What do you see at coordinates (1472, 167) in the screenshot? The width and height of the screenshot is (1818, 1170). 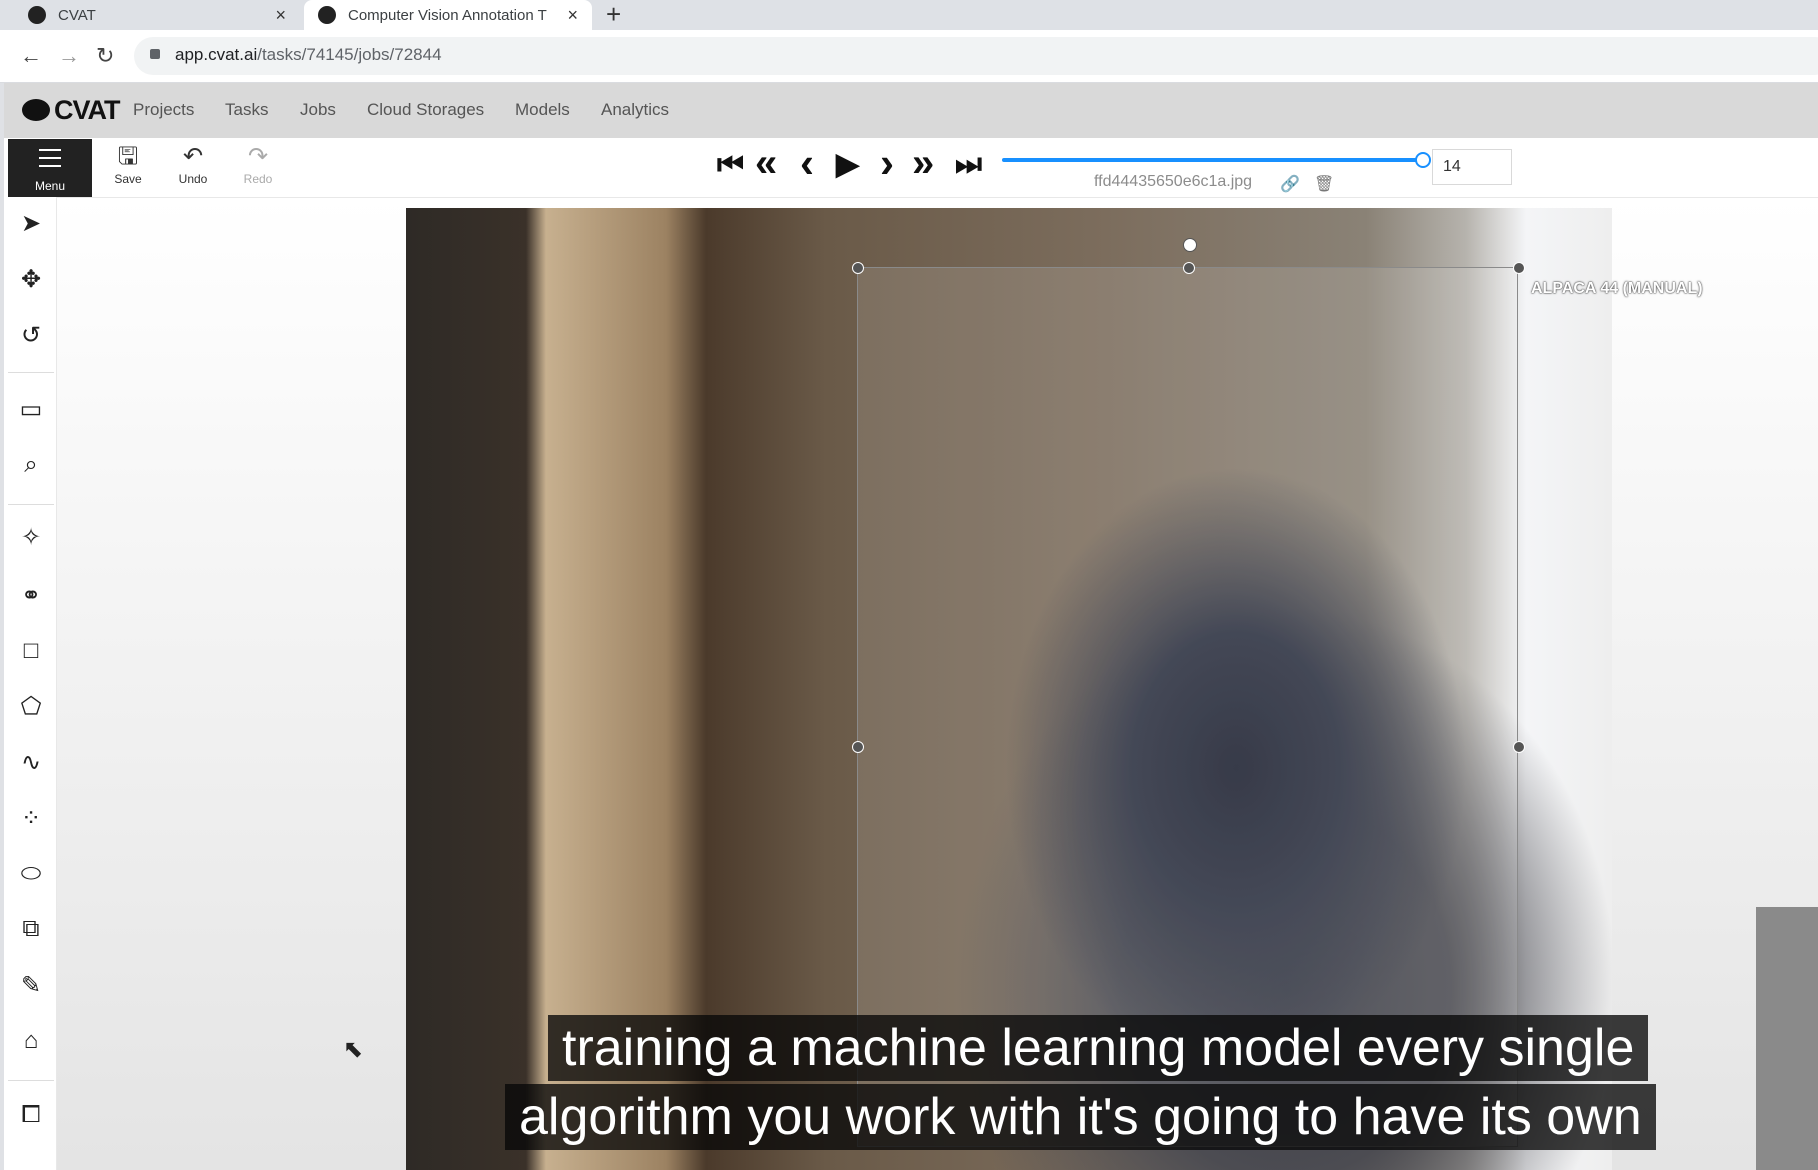 I see `frame-number-input: 14` at bounding box center [1472, 167].